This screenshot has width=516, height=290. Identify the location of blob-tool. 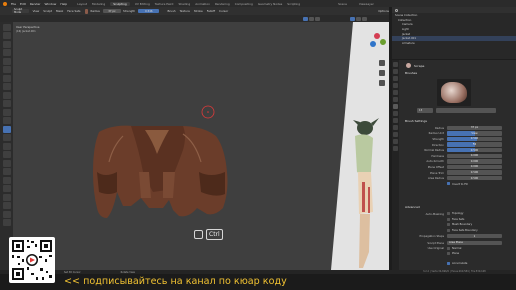
(6, 86).